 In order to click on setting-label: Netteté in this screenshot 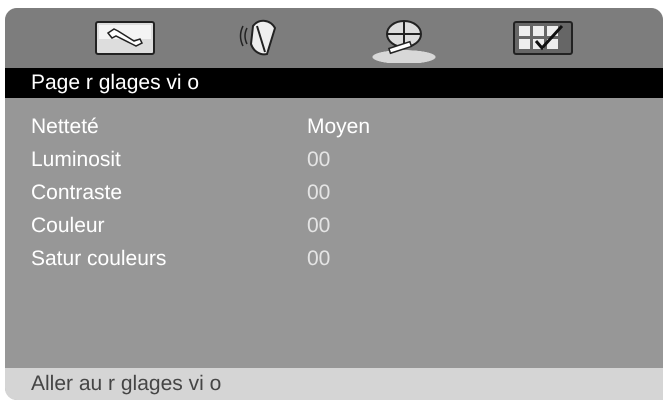, I will do `click(169, 126)`.